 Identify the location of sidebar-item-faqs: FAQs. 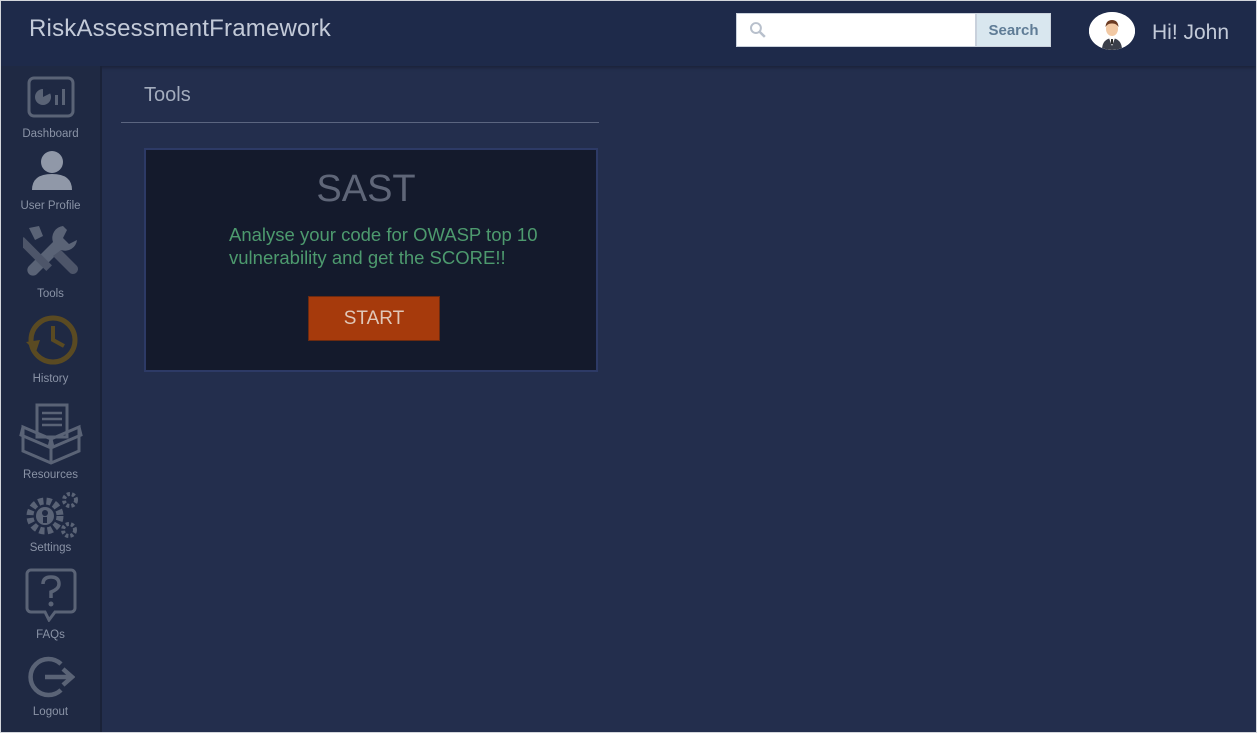
(50, 605).